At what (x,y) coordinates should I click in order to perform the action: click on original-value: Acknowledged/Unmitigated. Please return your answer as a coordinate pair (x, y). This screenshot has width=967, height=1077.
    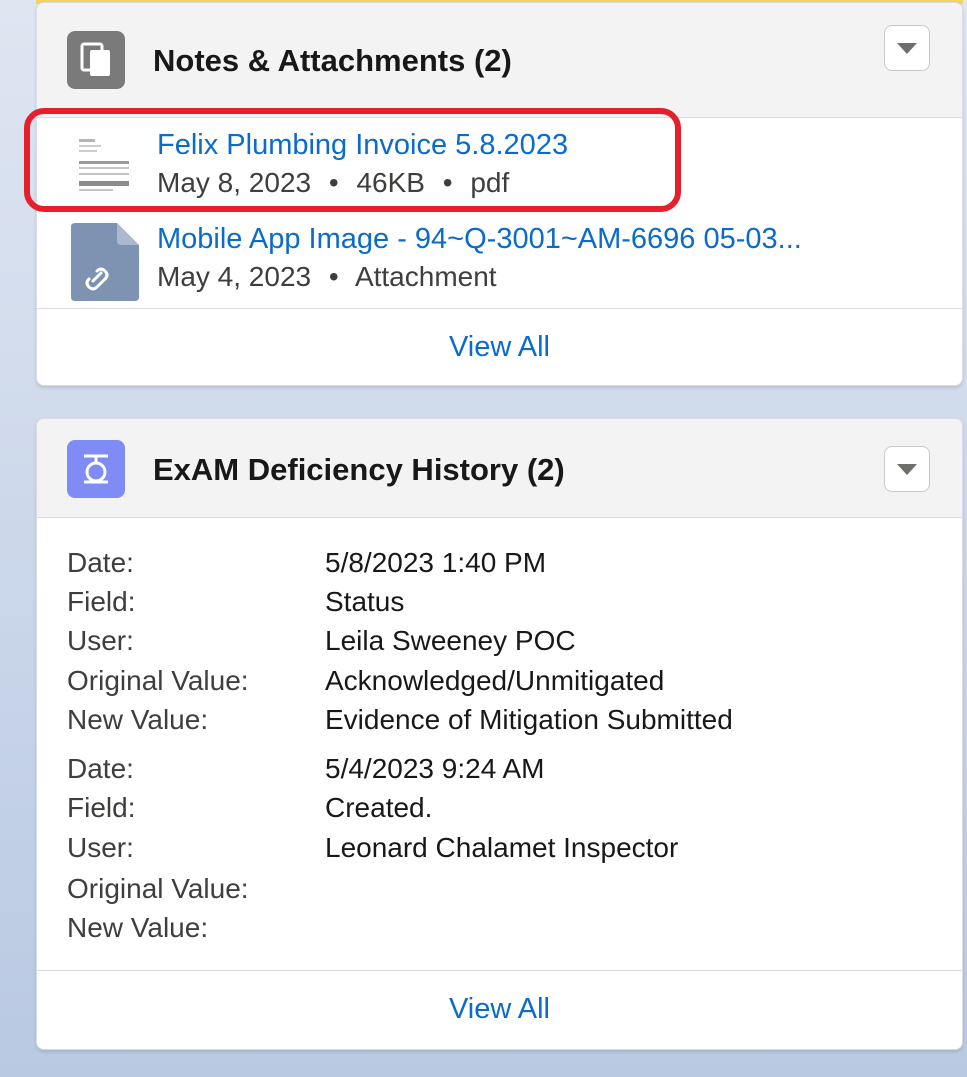
    Looking at the image, I should click on (495, 680).